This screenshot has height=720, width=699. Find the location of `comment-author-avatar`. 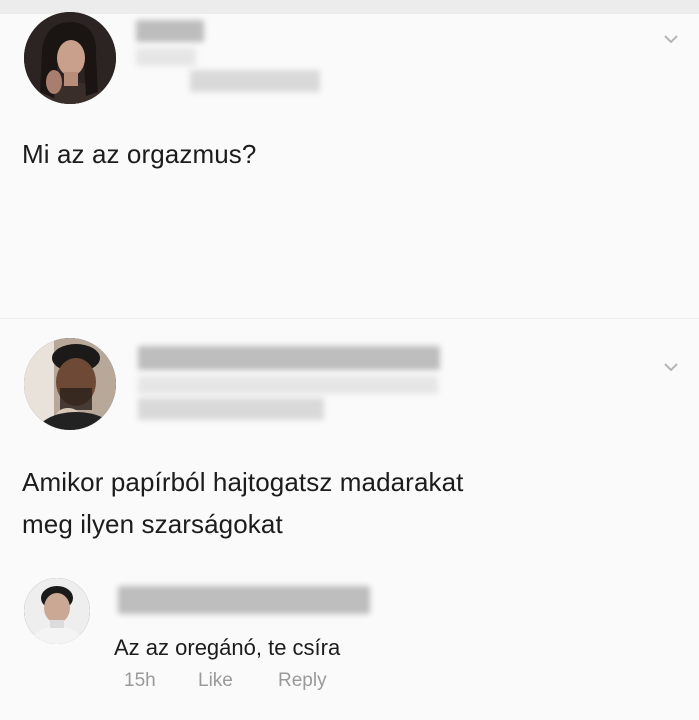

comment-author-avatar is located at coordinates (70, 384).